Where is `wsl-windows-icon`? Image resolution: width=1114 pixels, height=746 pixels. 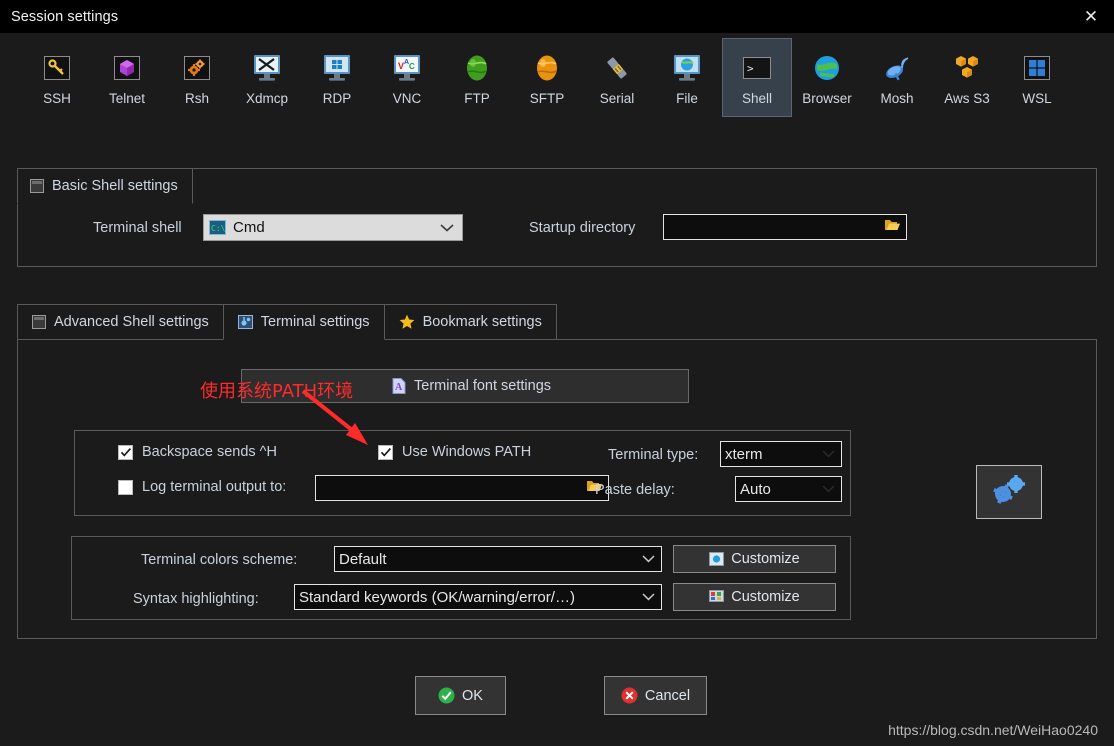 wsl-windows-icon is located at coordinates (1037, 68).